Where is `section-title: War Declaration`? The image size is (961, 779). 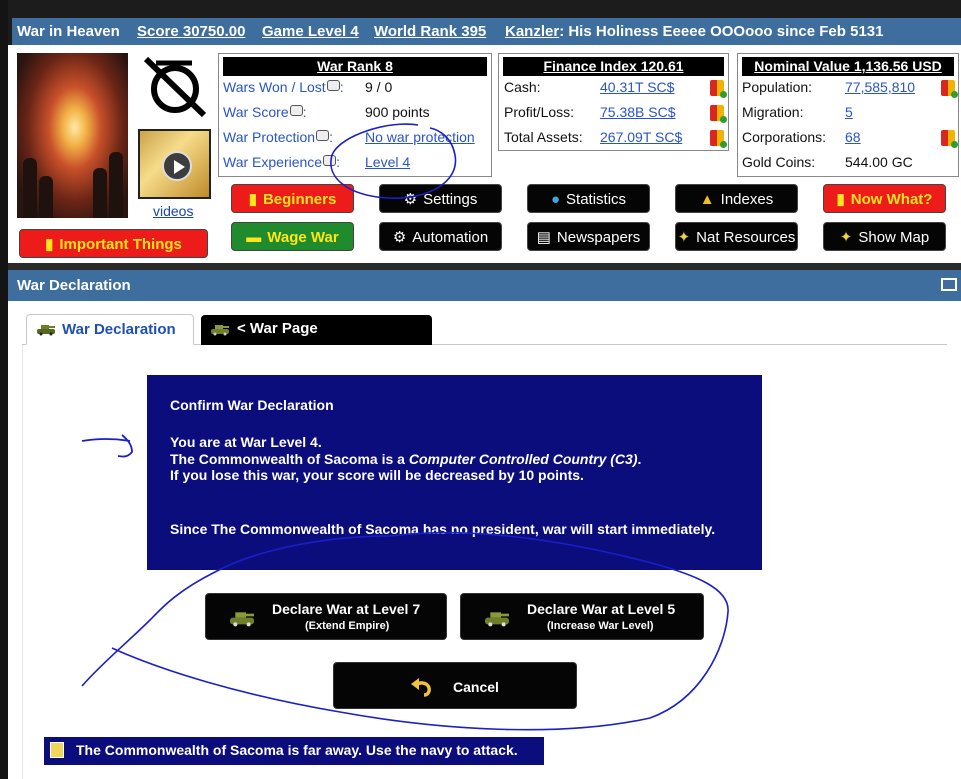
section-title: War Declaration is located at coordinates (74, 285).